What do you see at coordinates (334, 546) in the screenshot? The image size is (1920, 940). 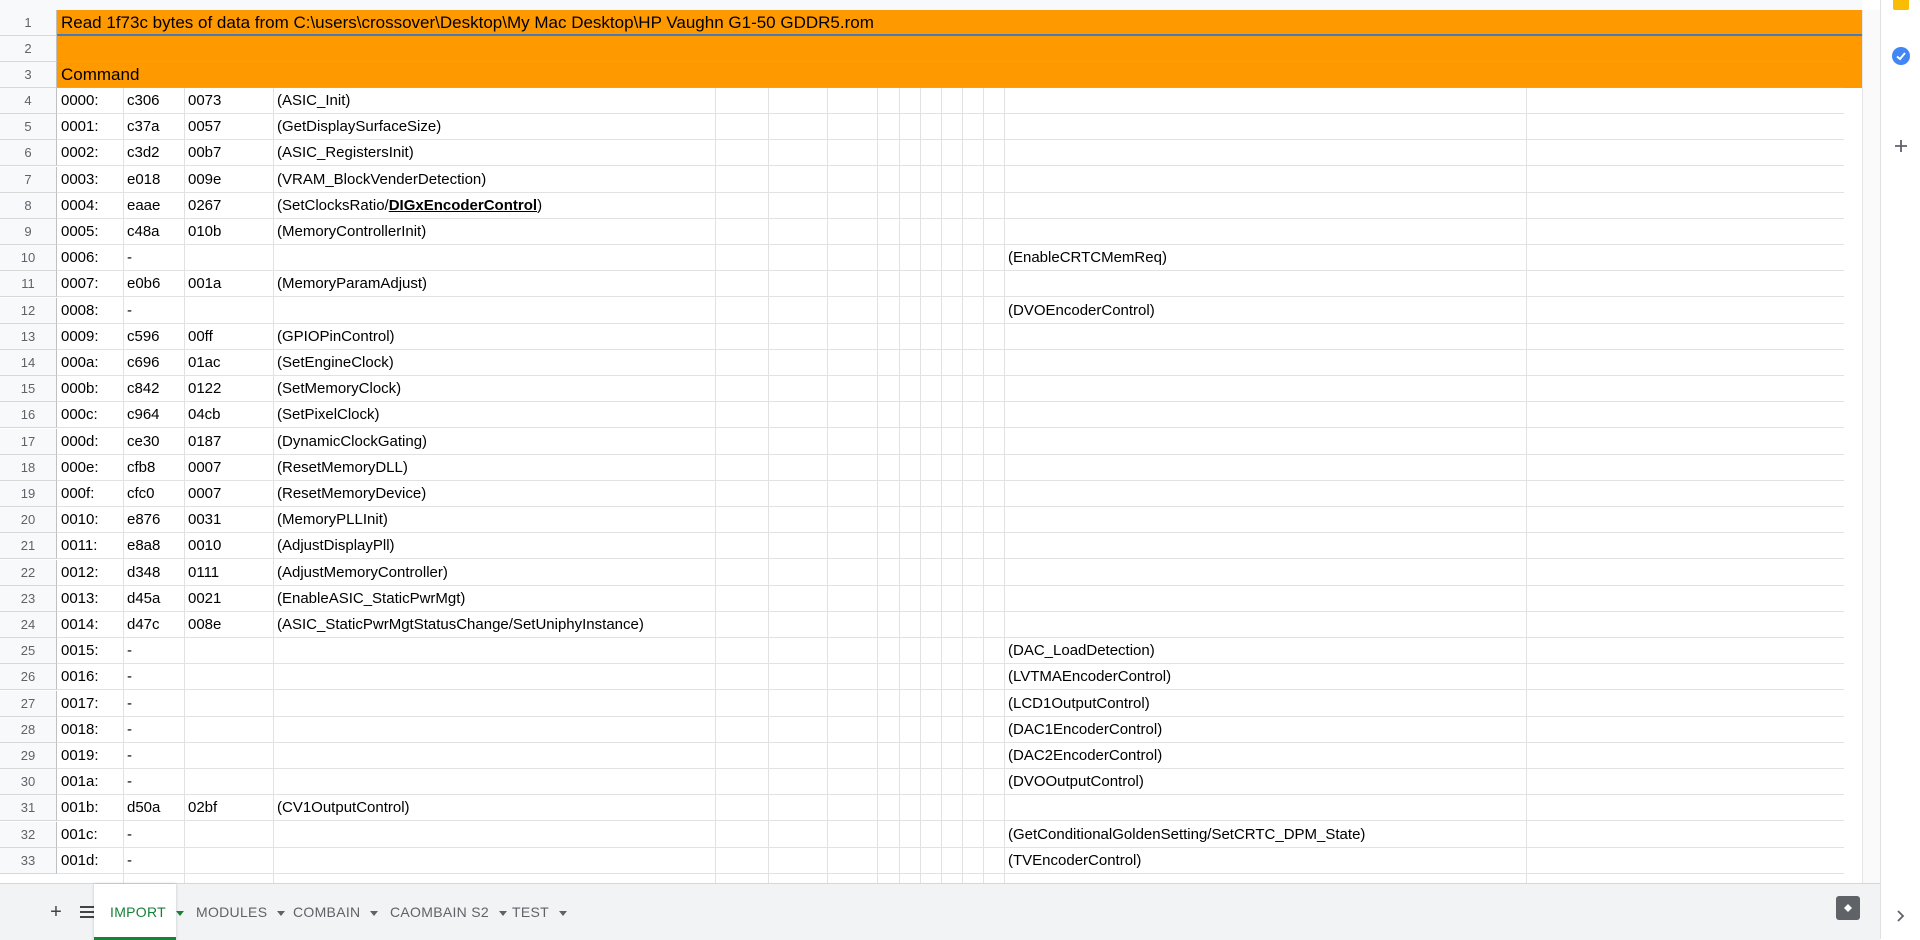 I see `cell-d: (AdjustDisplayPll)` at bounding box center [334, 546].